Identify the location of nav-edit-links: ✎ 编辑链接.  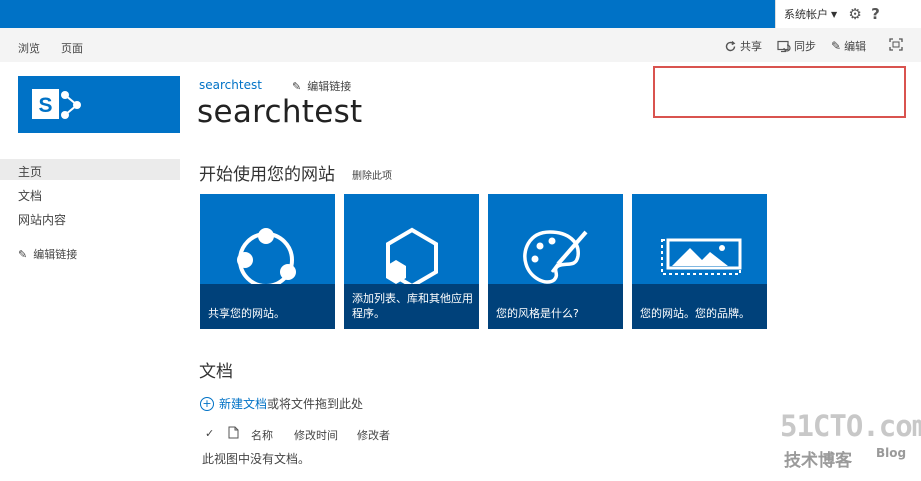
(47, 254).